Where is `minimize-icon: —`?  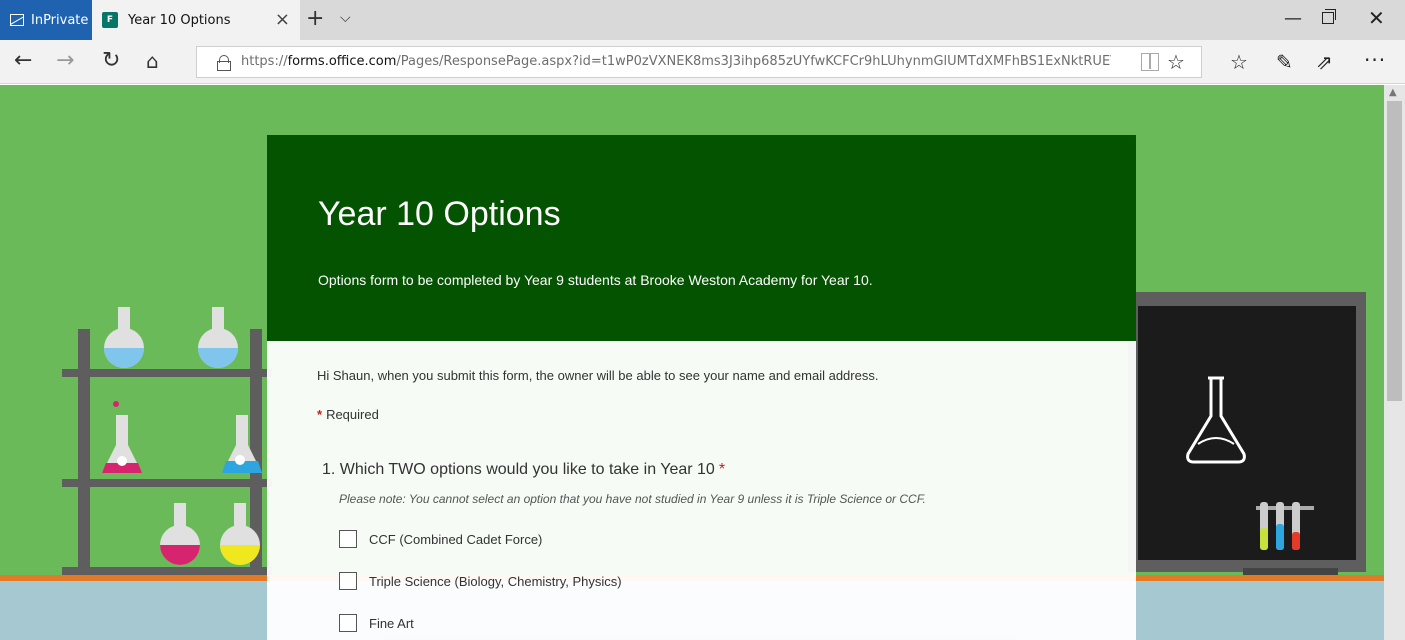 minimize-icon: — is located at coordinates (1293, 18).